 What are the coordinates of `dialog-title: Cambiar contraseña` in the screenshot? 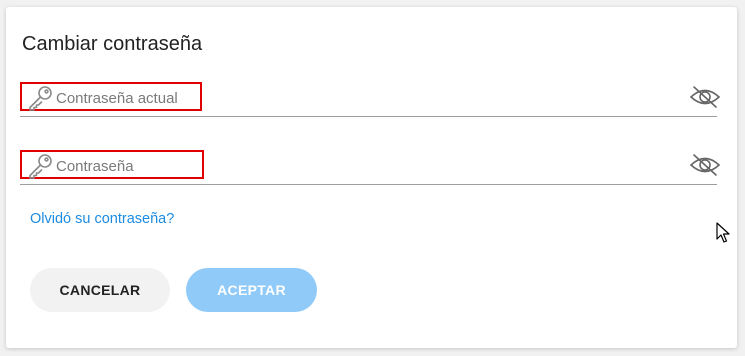 It's located at (112, 44).